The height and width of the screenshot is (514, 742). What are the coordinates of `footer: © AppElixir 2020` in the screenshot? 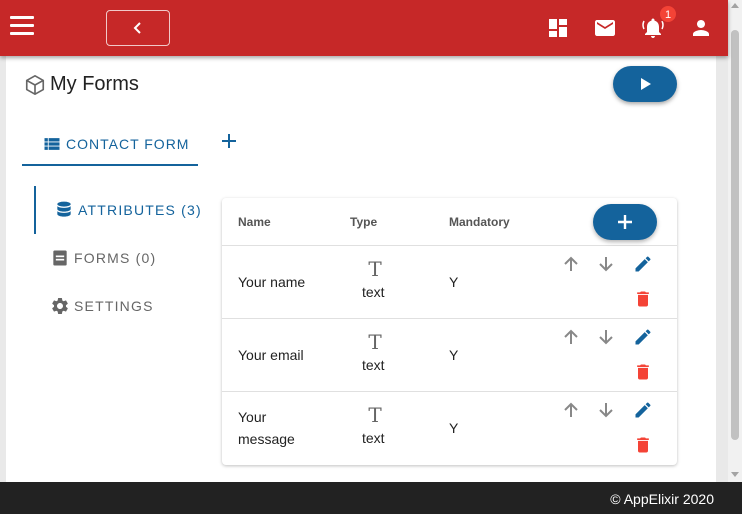 It's located at (371, 498).